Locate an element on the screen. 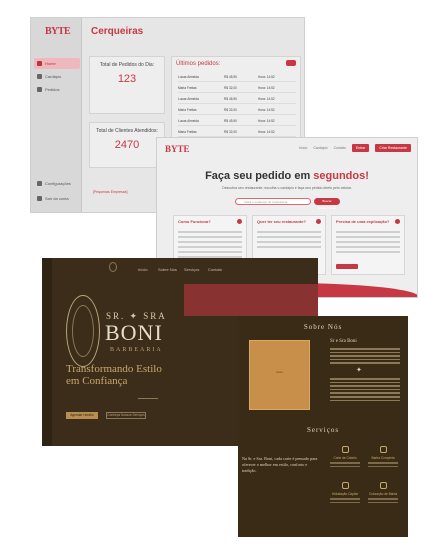 The image size is (447, 558). landing-logo: BYTE is located at coordinates (177, 149).